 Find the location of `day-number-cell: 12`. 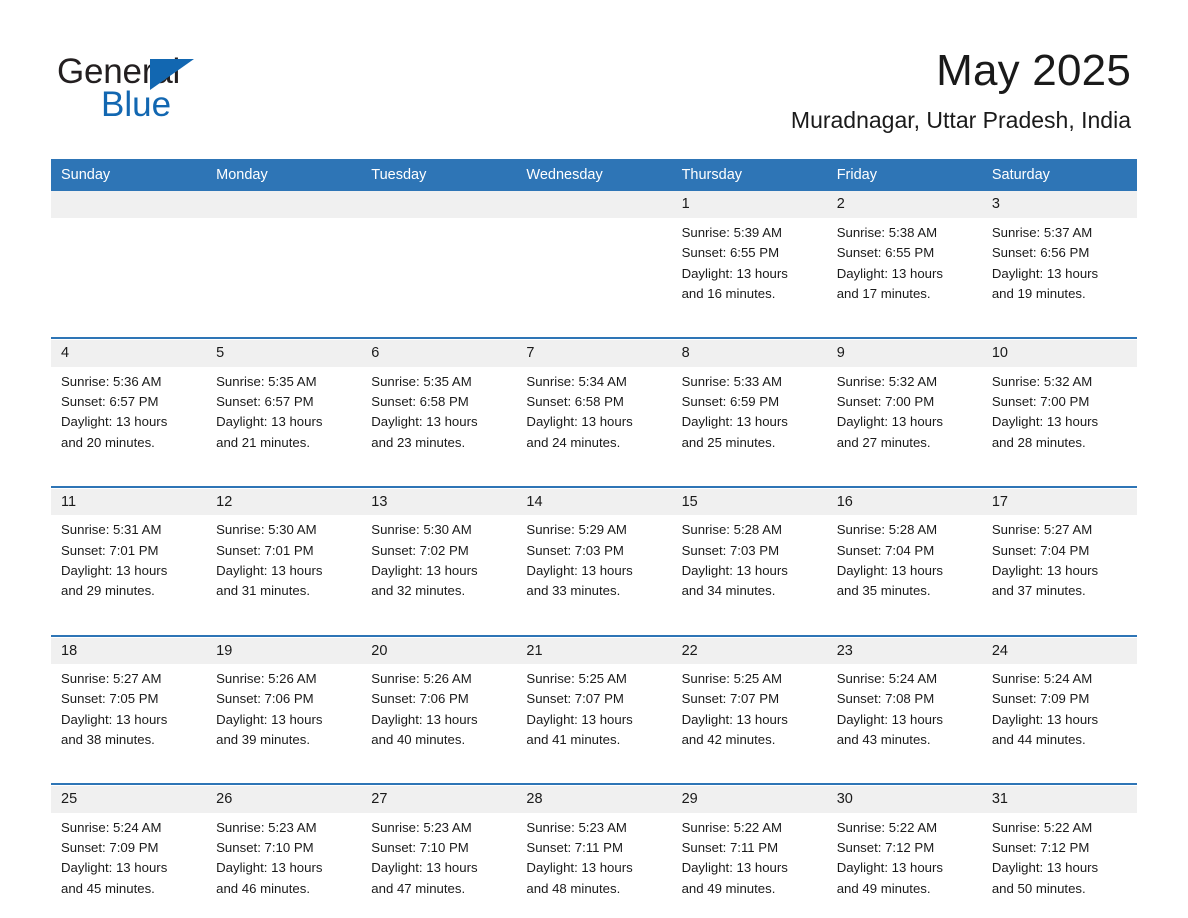

day-number-cell: 12 is located at coordinates (284, 502).